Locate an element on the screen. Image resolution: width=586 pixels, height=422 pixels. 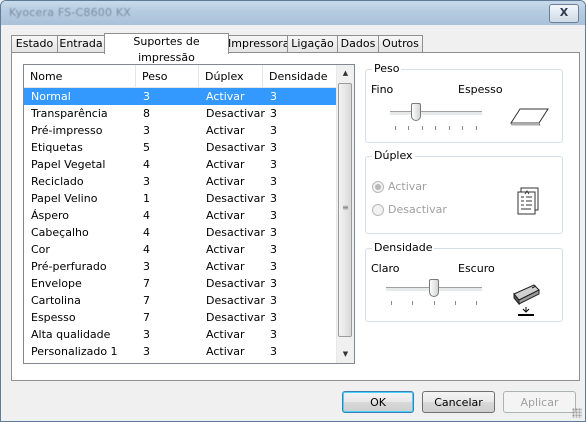
duplex-desactivar-label: Desactivar is located at coordinates (417, 209).